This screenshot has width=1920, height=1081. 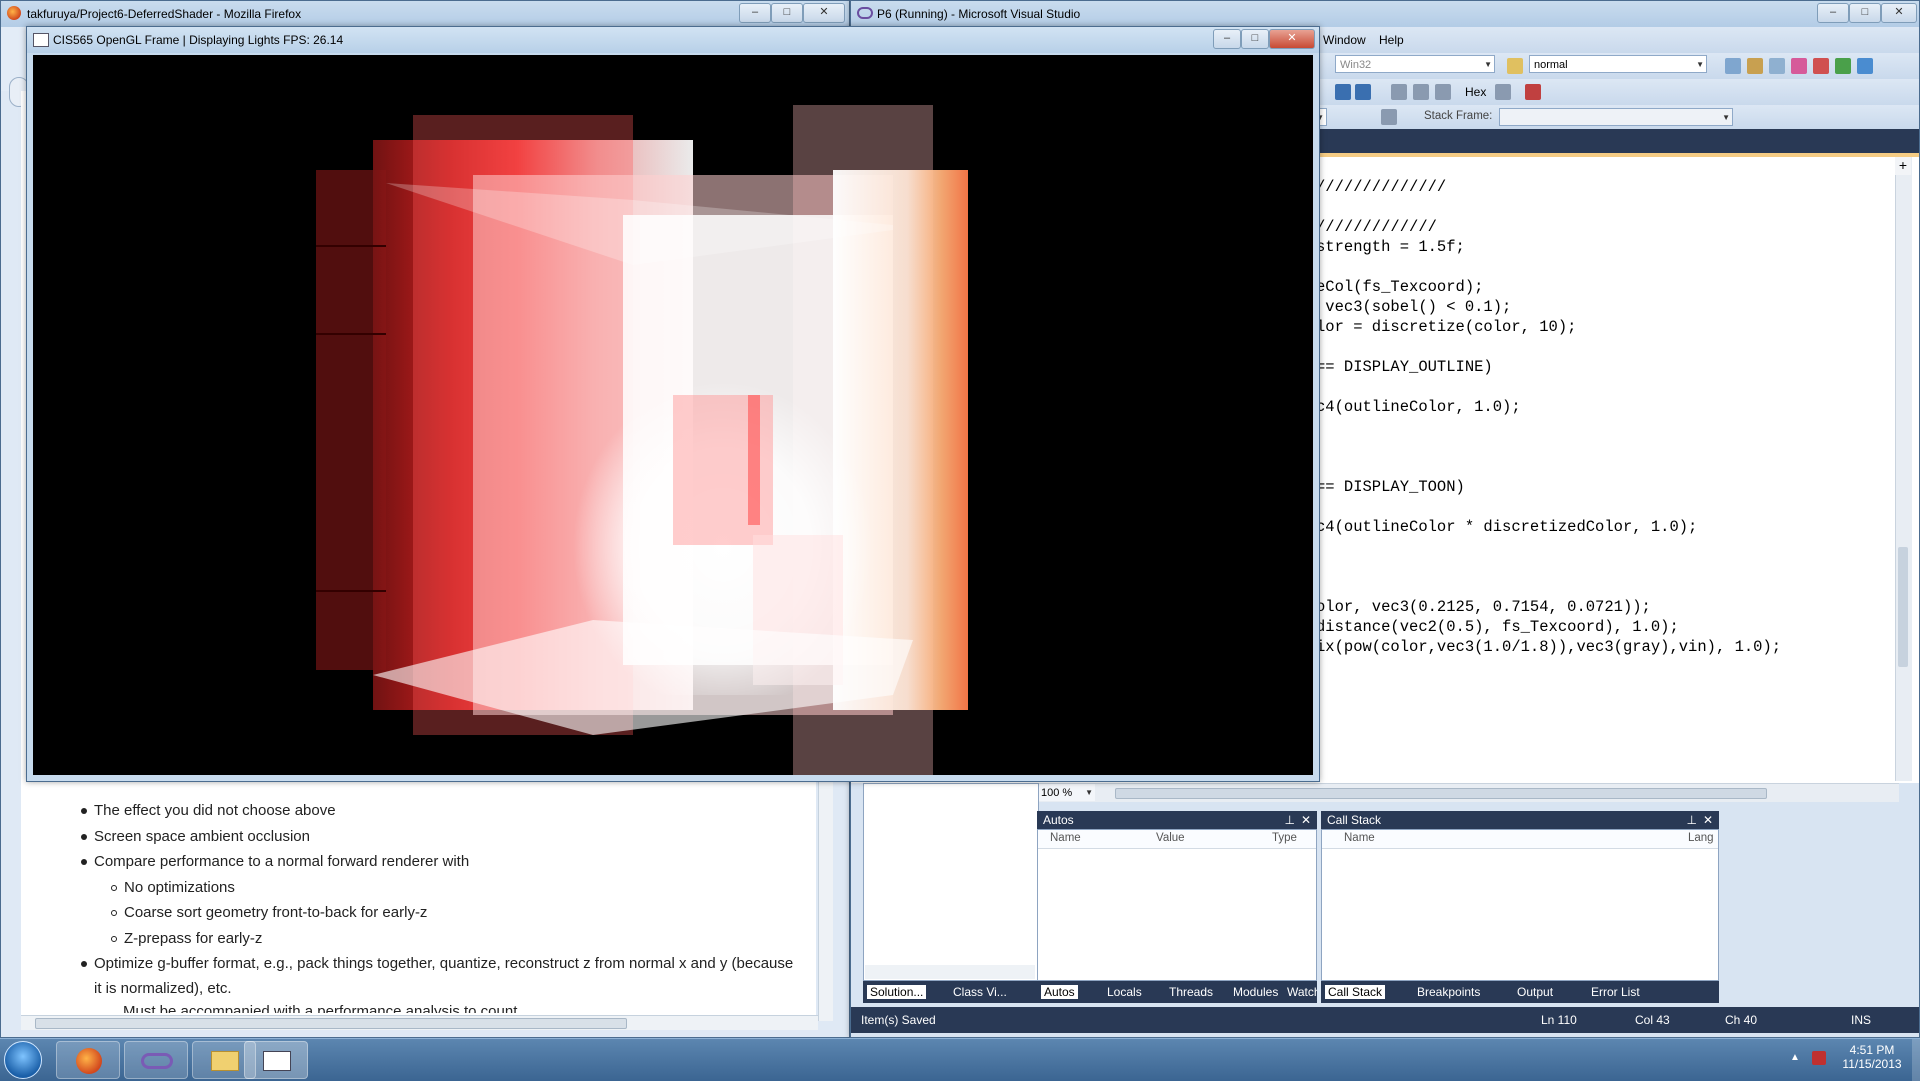 I want to click on vs-window-title: P6 (Running) - Microsoft Visual Studio, so click(x=979, y=14).